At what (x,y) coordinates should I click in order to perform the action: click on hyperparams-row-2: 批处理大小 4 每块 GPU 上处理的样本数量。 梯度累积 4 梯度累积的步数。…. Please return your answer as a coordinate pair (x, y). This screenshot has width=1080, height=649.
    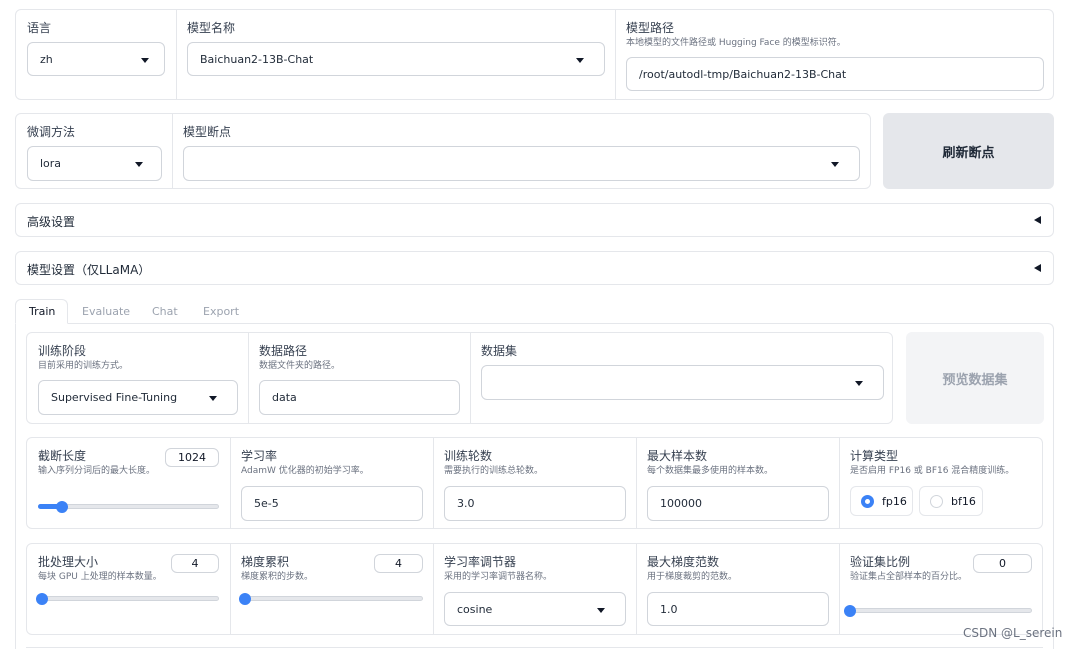
    Looking at the image, I should click on (534, 589).